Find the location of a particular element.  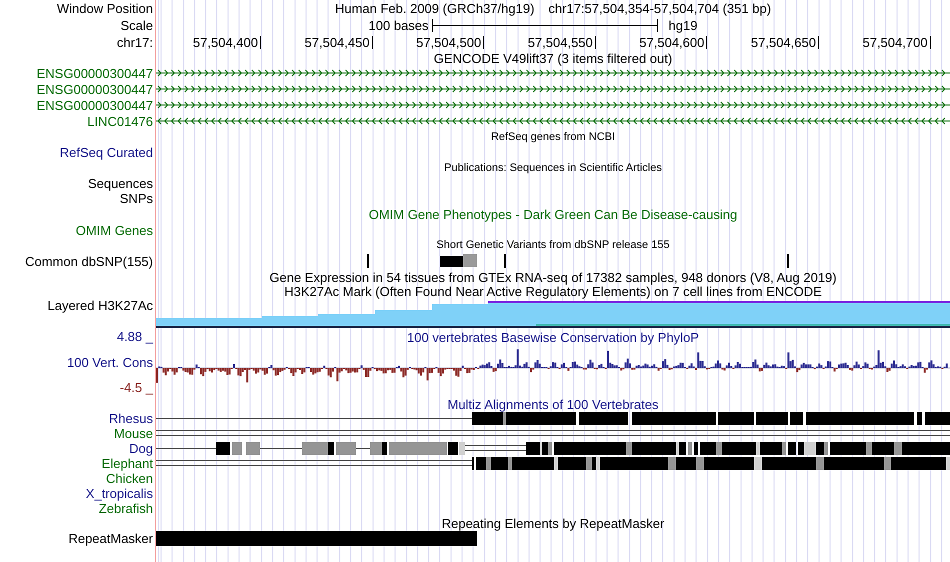

track-label: LINC01476 is located at coordinates (120, 121).